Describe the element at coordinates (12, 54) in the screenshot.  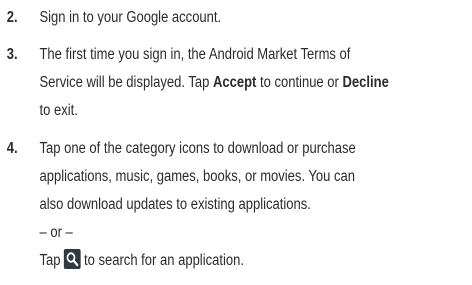
I see `step-number: 3.` at that location.